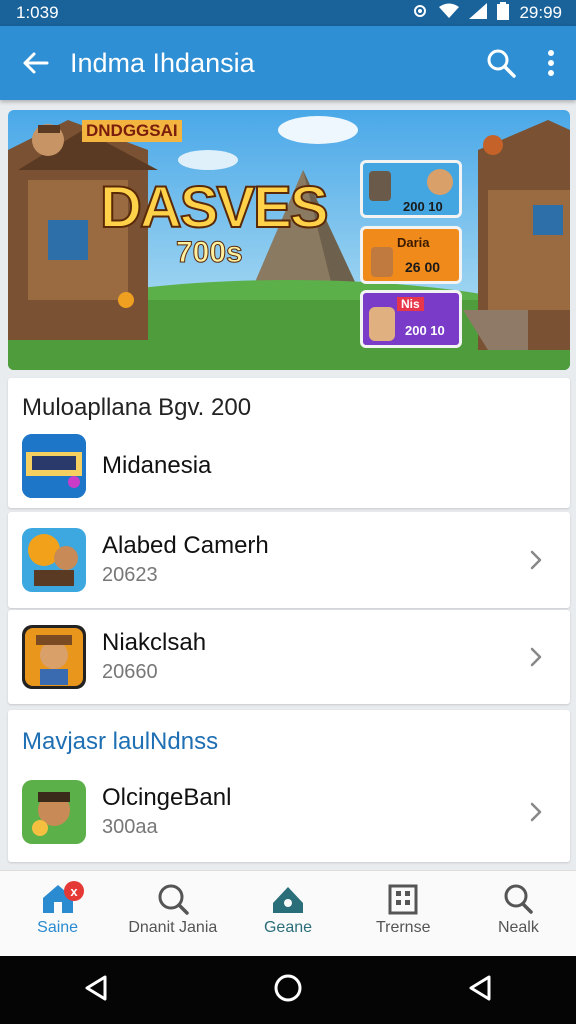 The height and width of the screenshot is (1024, 576). I want to click on back-nav-button, so click(96, 990).